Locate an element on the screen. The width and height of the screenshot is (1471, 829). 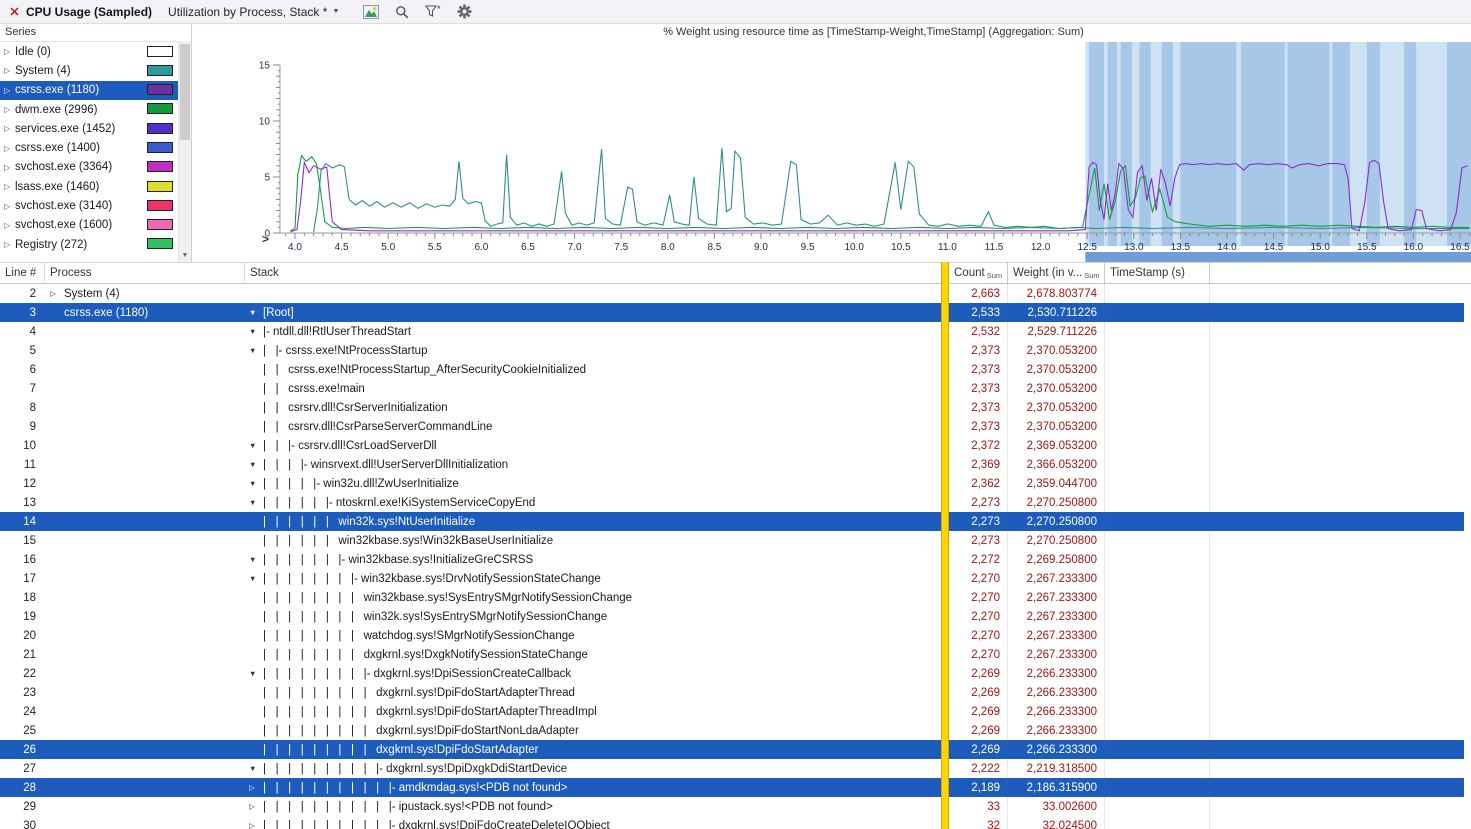
scrollbar-down-arrow-icon: ▼ is located at coordinates (185, 255).